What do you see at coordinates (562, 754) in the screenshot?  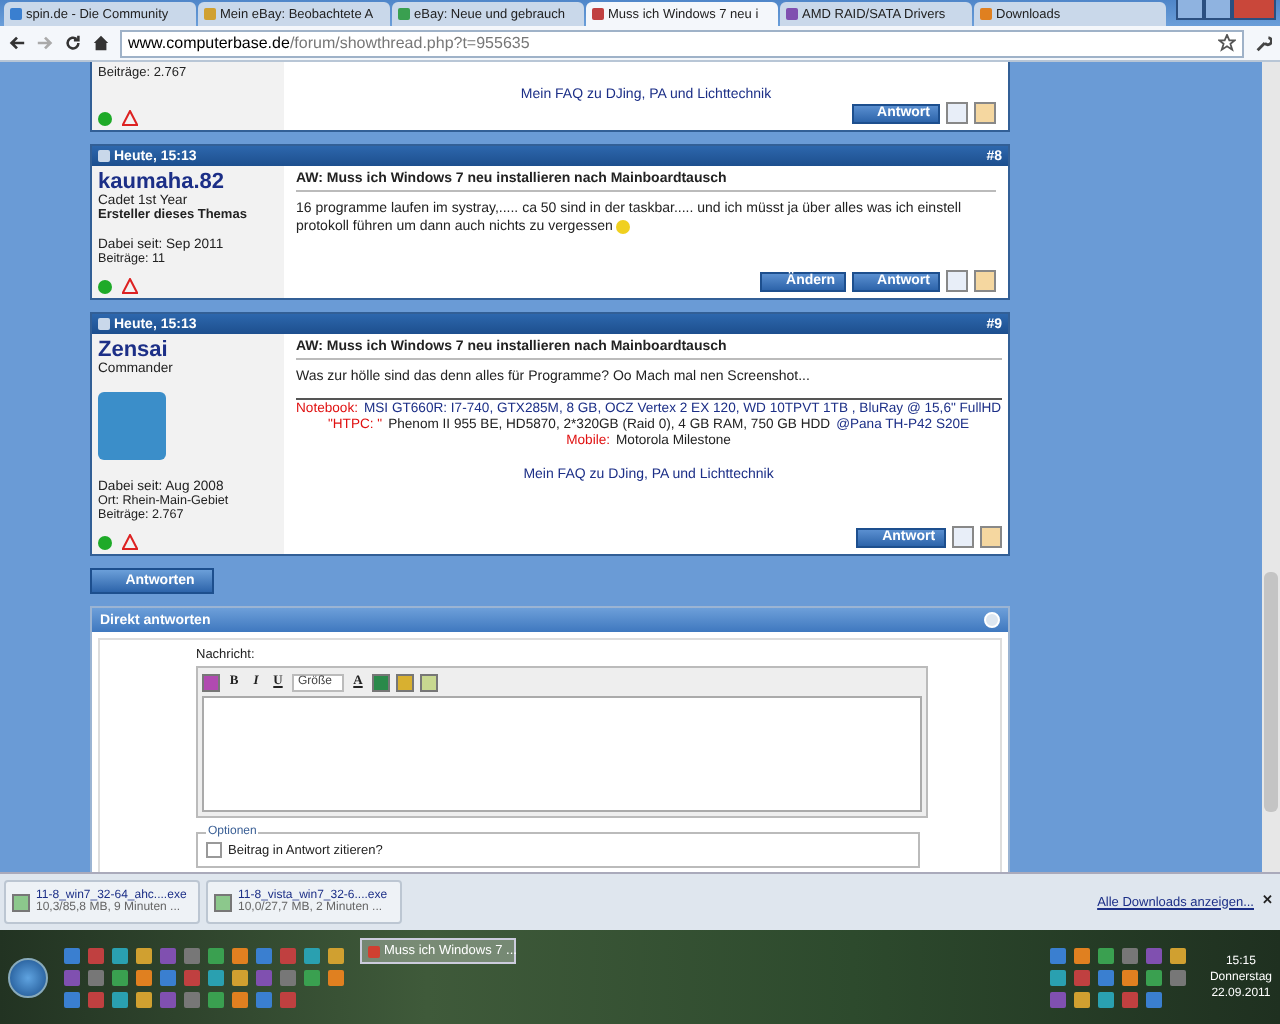 I see `message-input` at bounding box center [562, 754].